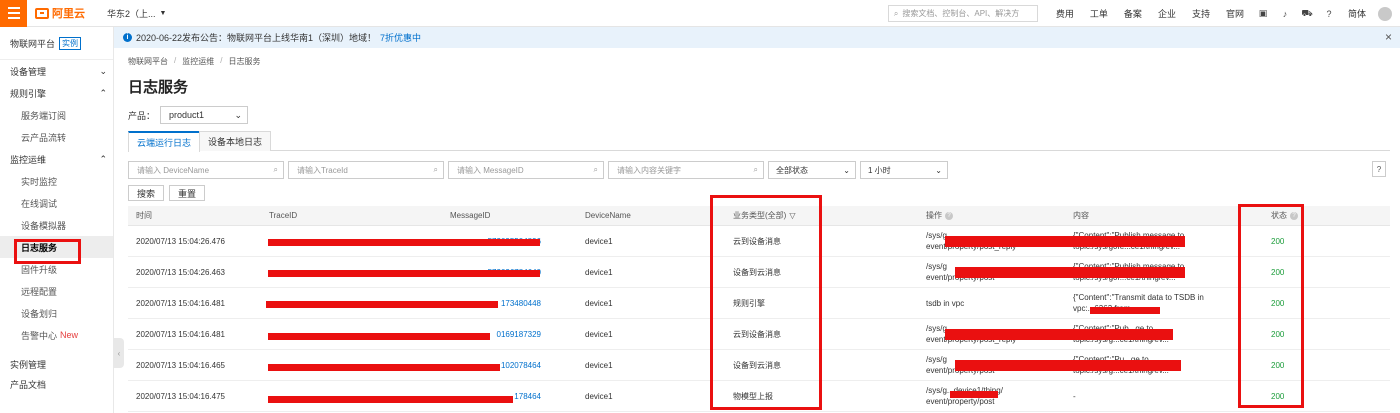 The height and width of the screenshot is (413, 1400). I want to click on sidebar-item-device-allocation: 设备划归, so click(56, 313).